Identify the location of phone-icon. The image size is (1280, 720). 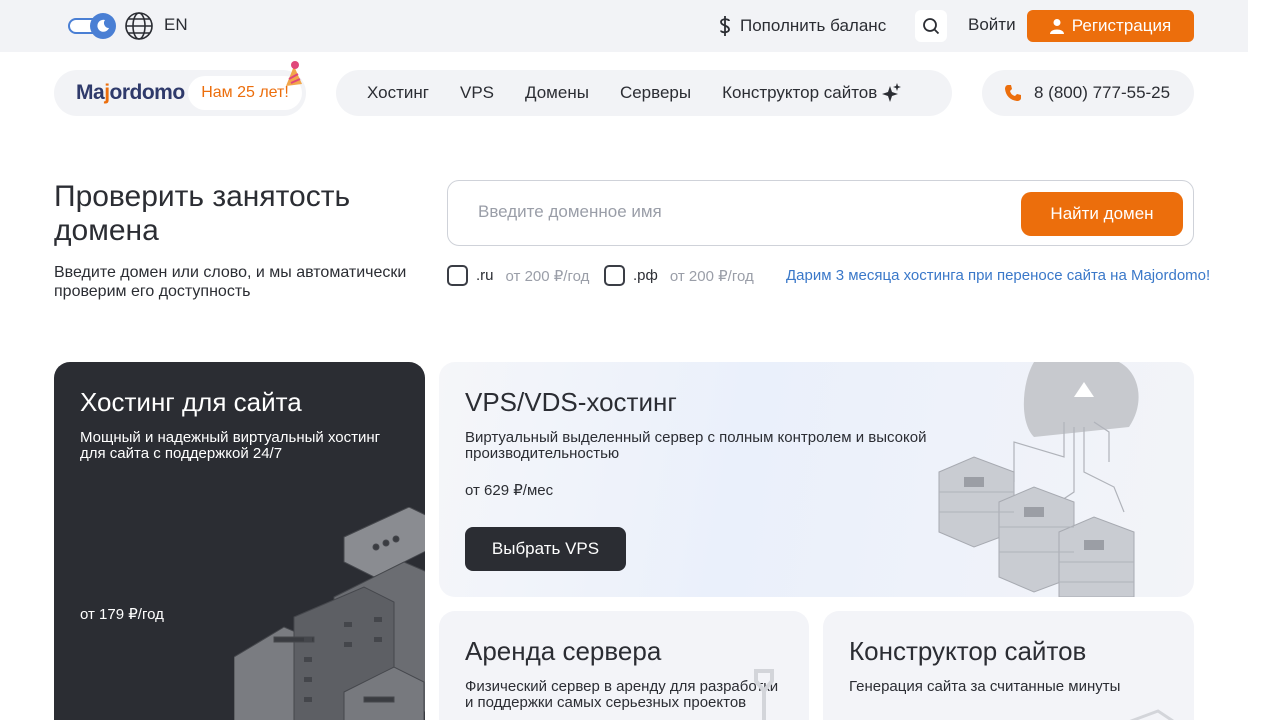
(1013, 93).